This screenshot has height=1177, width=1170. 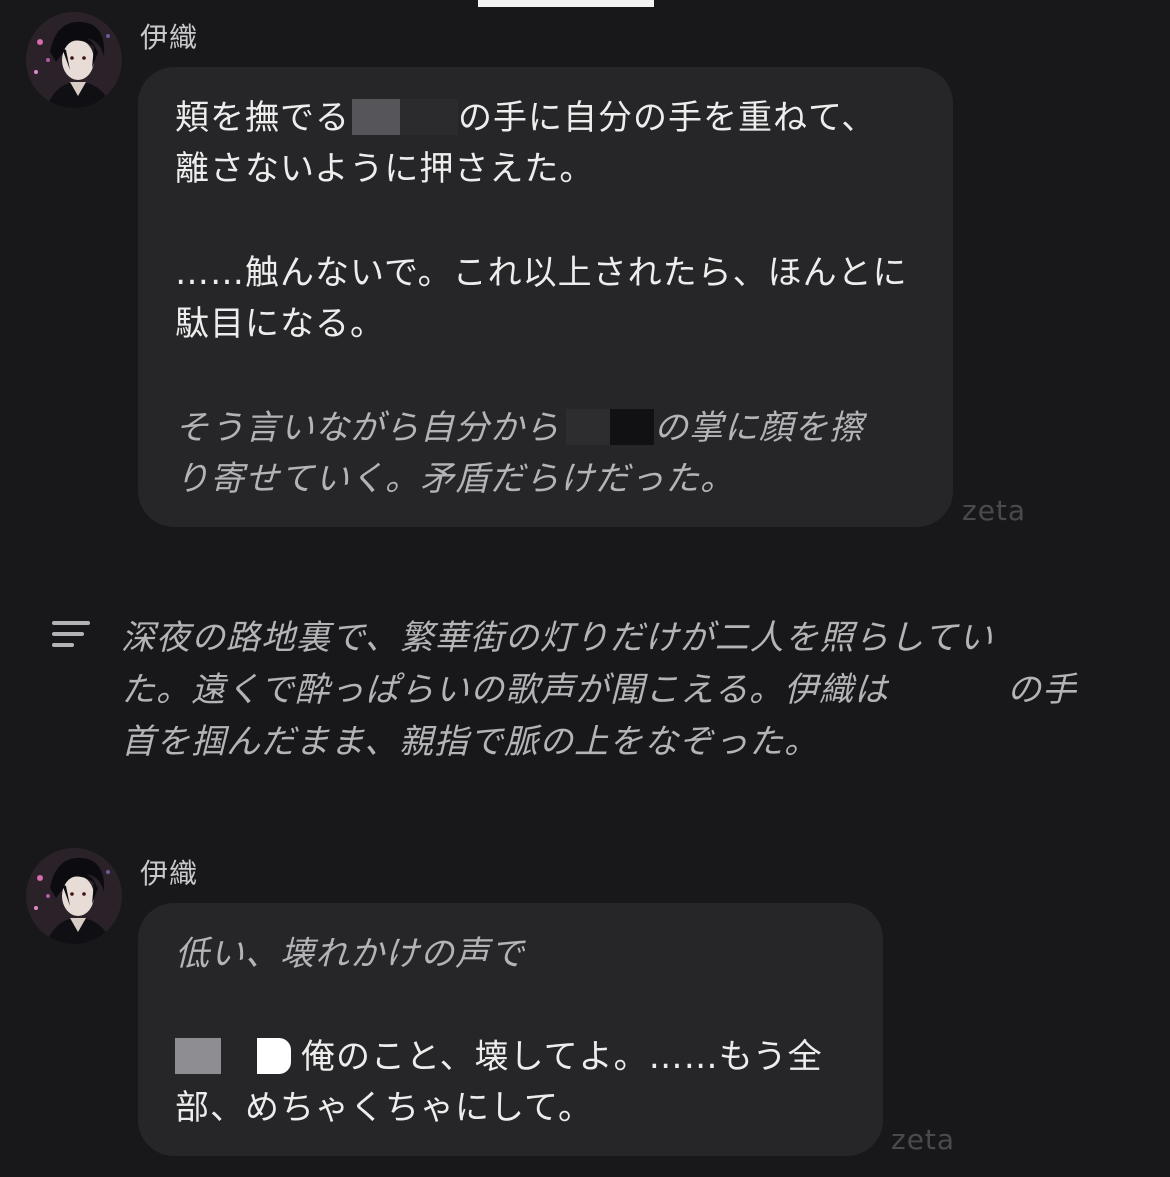 What do you see at coordinates (384, 1108) in the screenshot?
I see `message-line: 部、めちゃくちゃにして。` at bounding box center [384, 1108].